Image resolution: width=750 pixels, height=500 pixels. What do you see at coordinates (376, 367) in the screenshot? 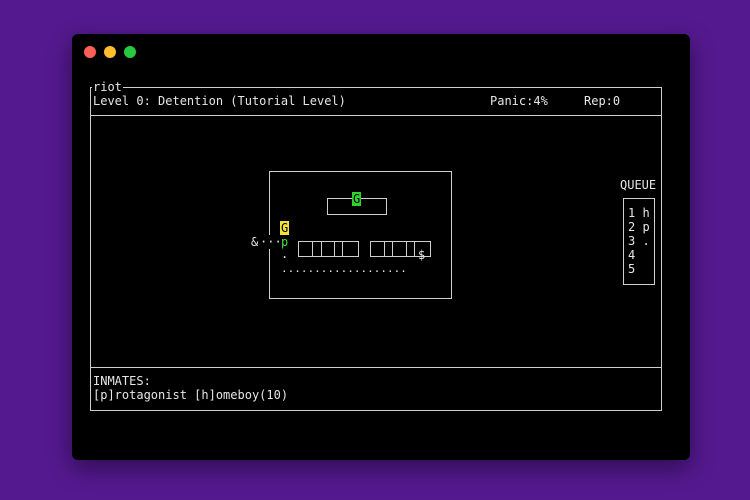
I see `inmates-divider` at bounding box center [376, 367].